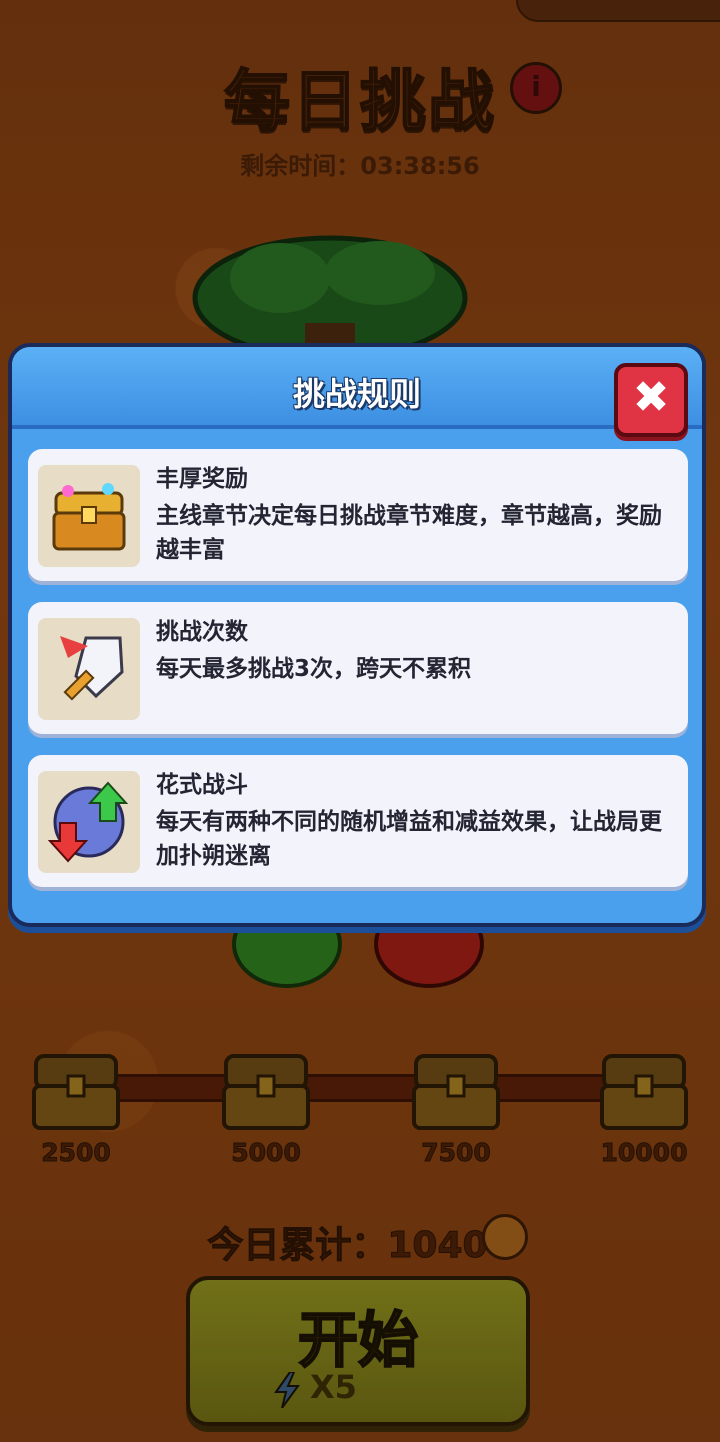  I want to click on close-button: ✖, so click(651, 400).